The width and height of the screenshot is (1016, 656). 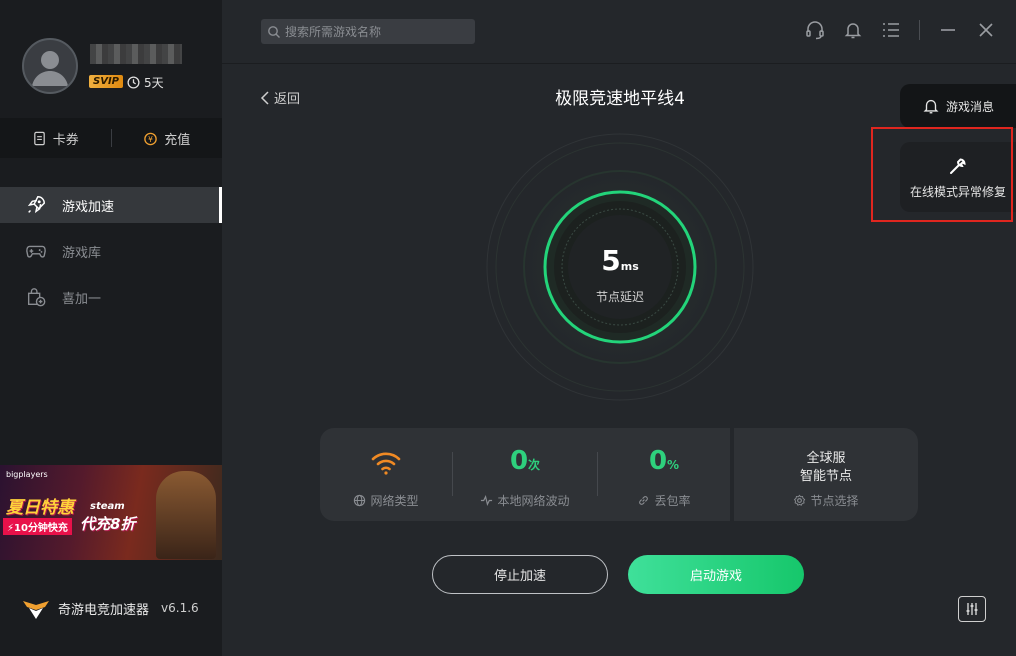 I want to click on header-divider, so click(x=619, y=63).